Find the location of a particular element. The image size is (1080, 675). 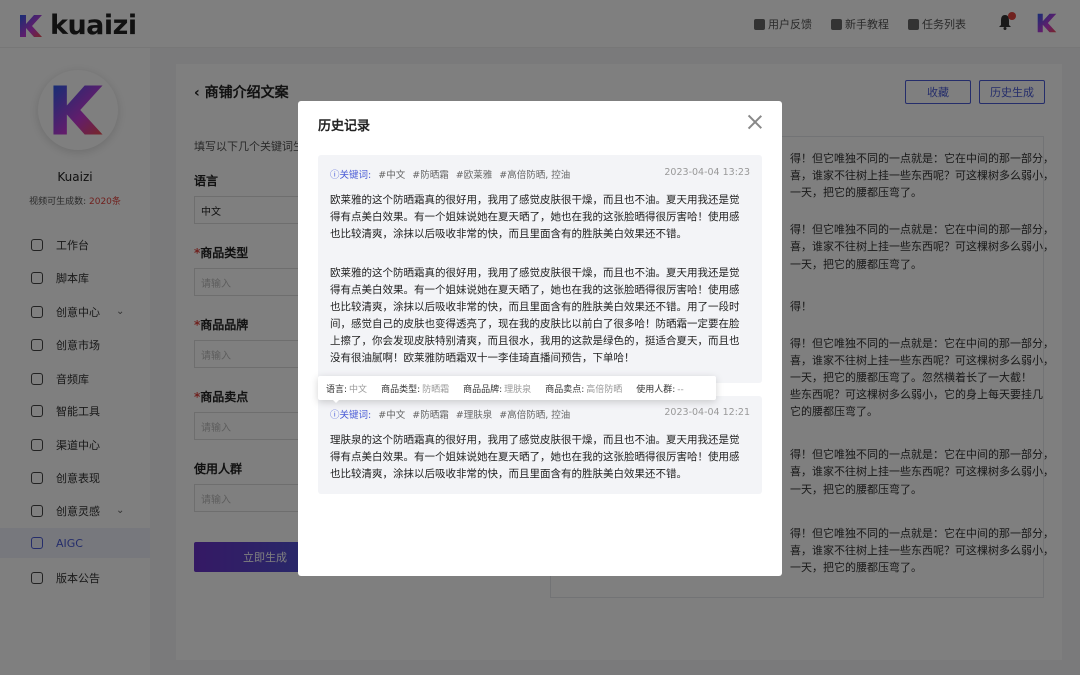

close-icon is located at coordinates (755, 122).